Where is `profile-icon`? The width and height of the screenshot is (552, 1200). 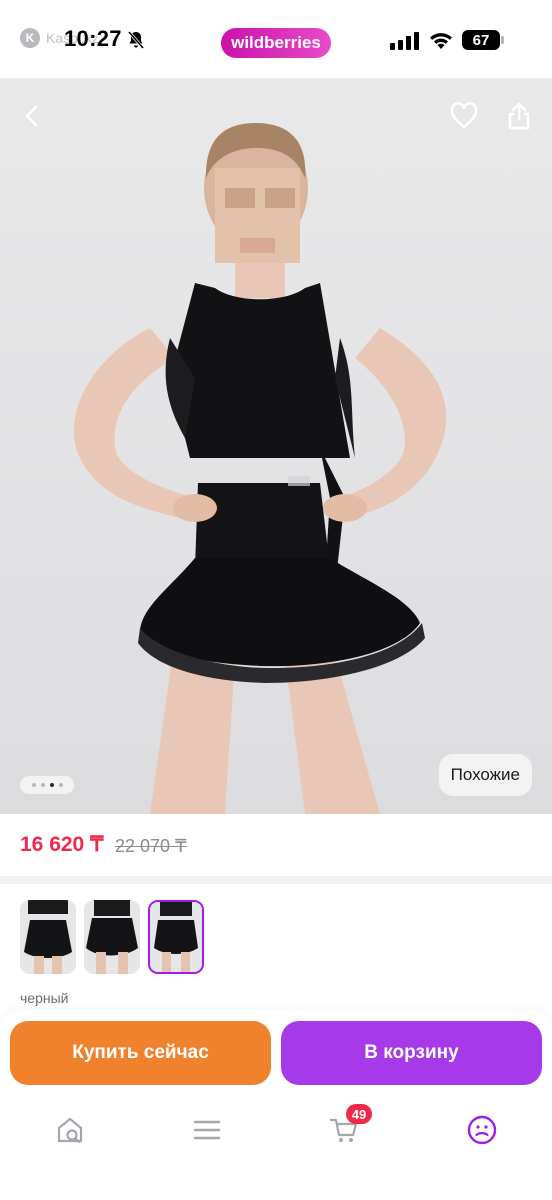 profile-icon is located at coordinates (482, 1130).